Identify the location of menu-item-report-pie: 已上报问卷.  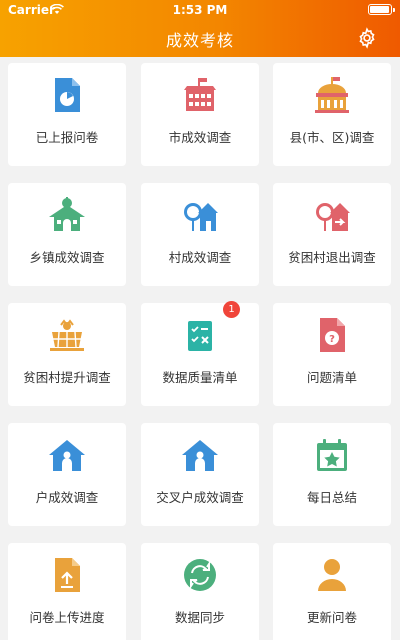
(67, 114).